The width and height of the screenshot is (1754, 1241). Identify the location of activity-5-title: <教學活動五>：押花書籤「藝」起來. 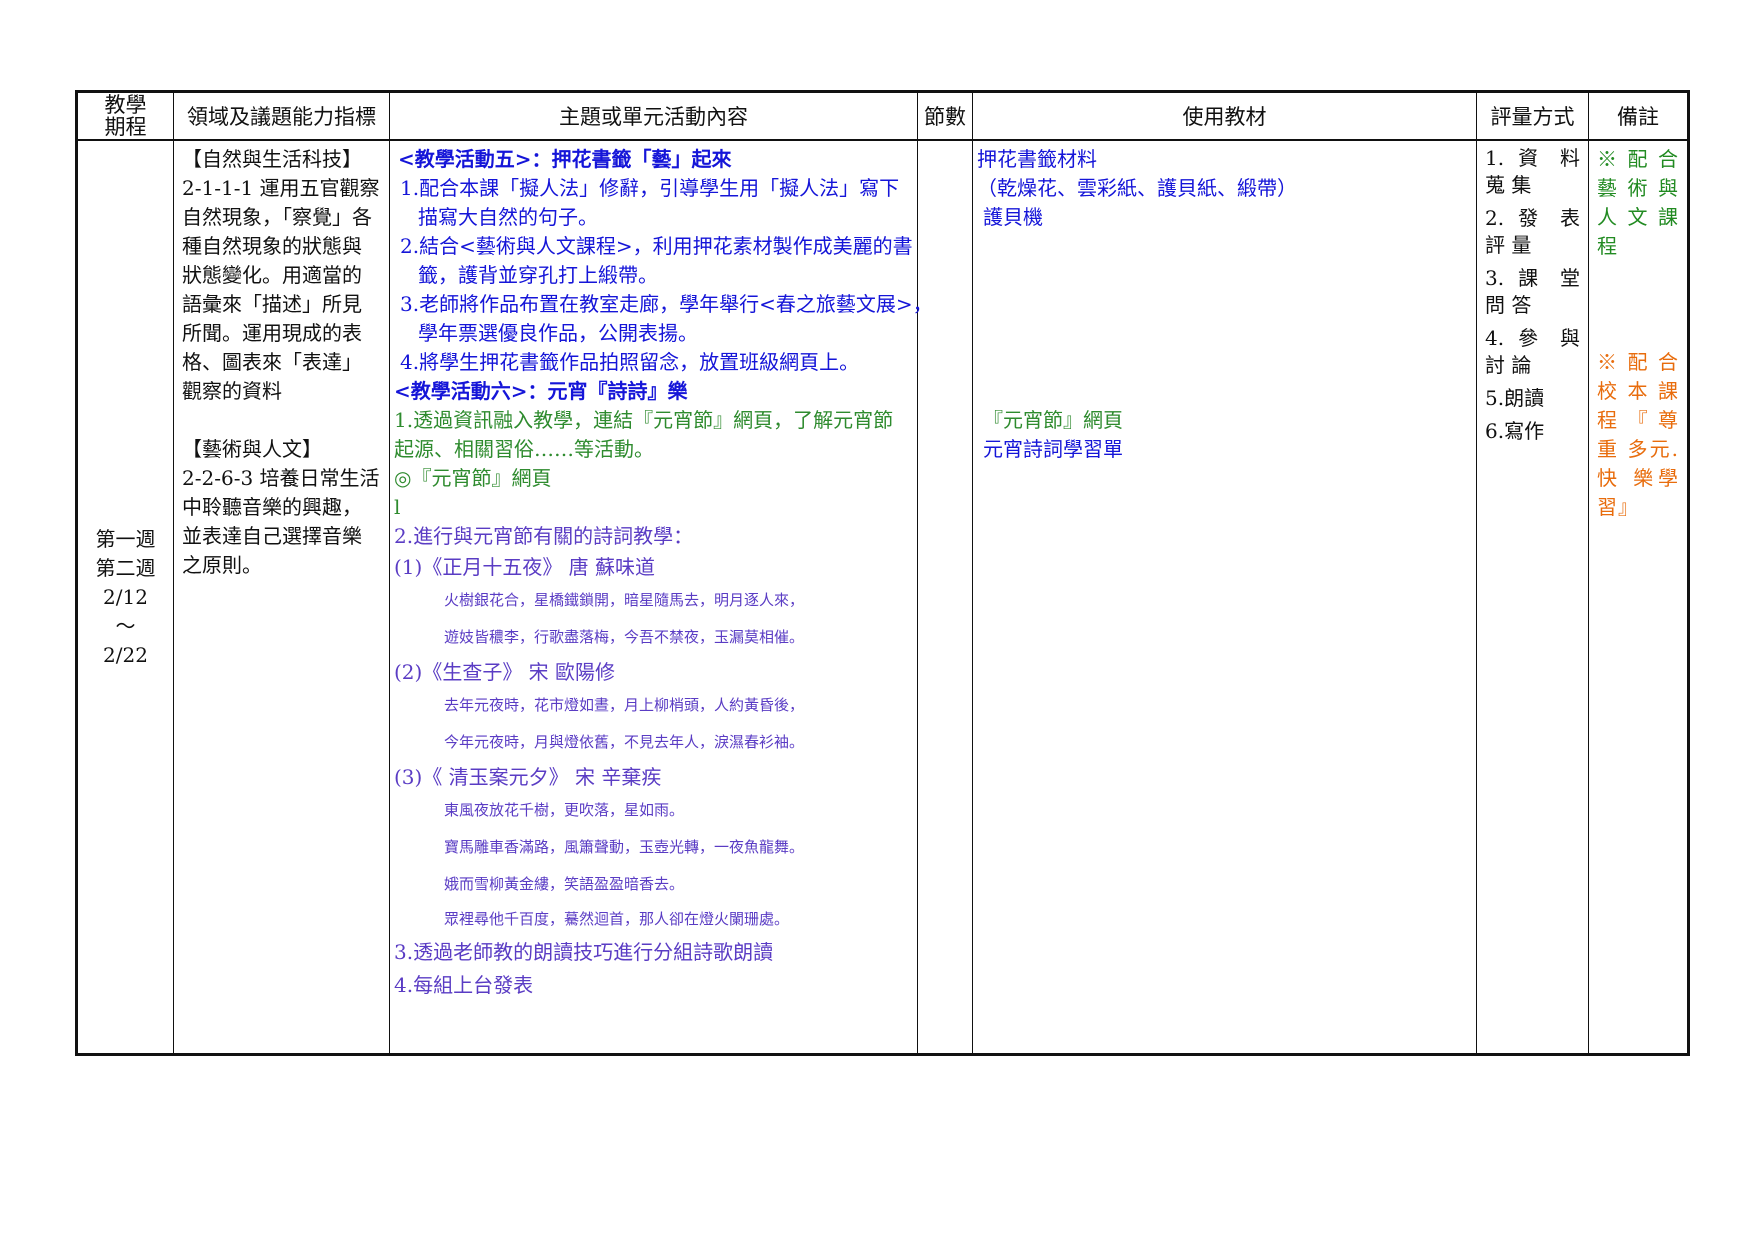
(565, 159).